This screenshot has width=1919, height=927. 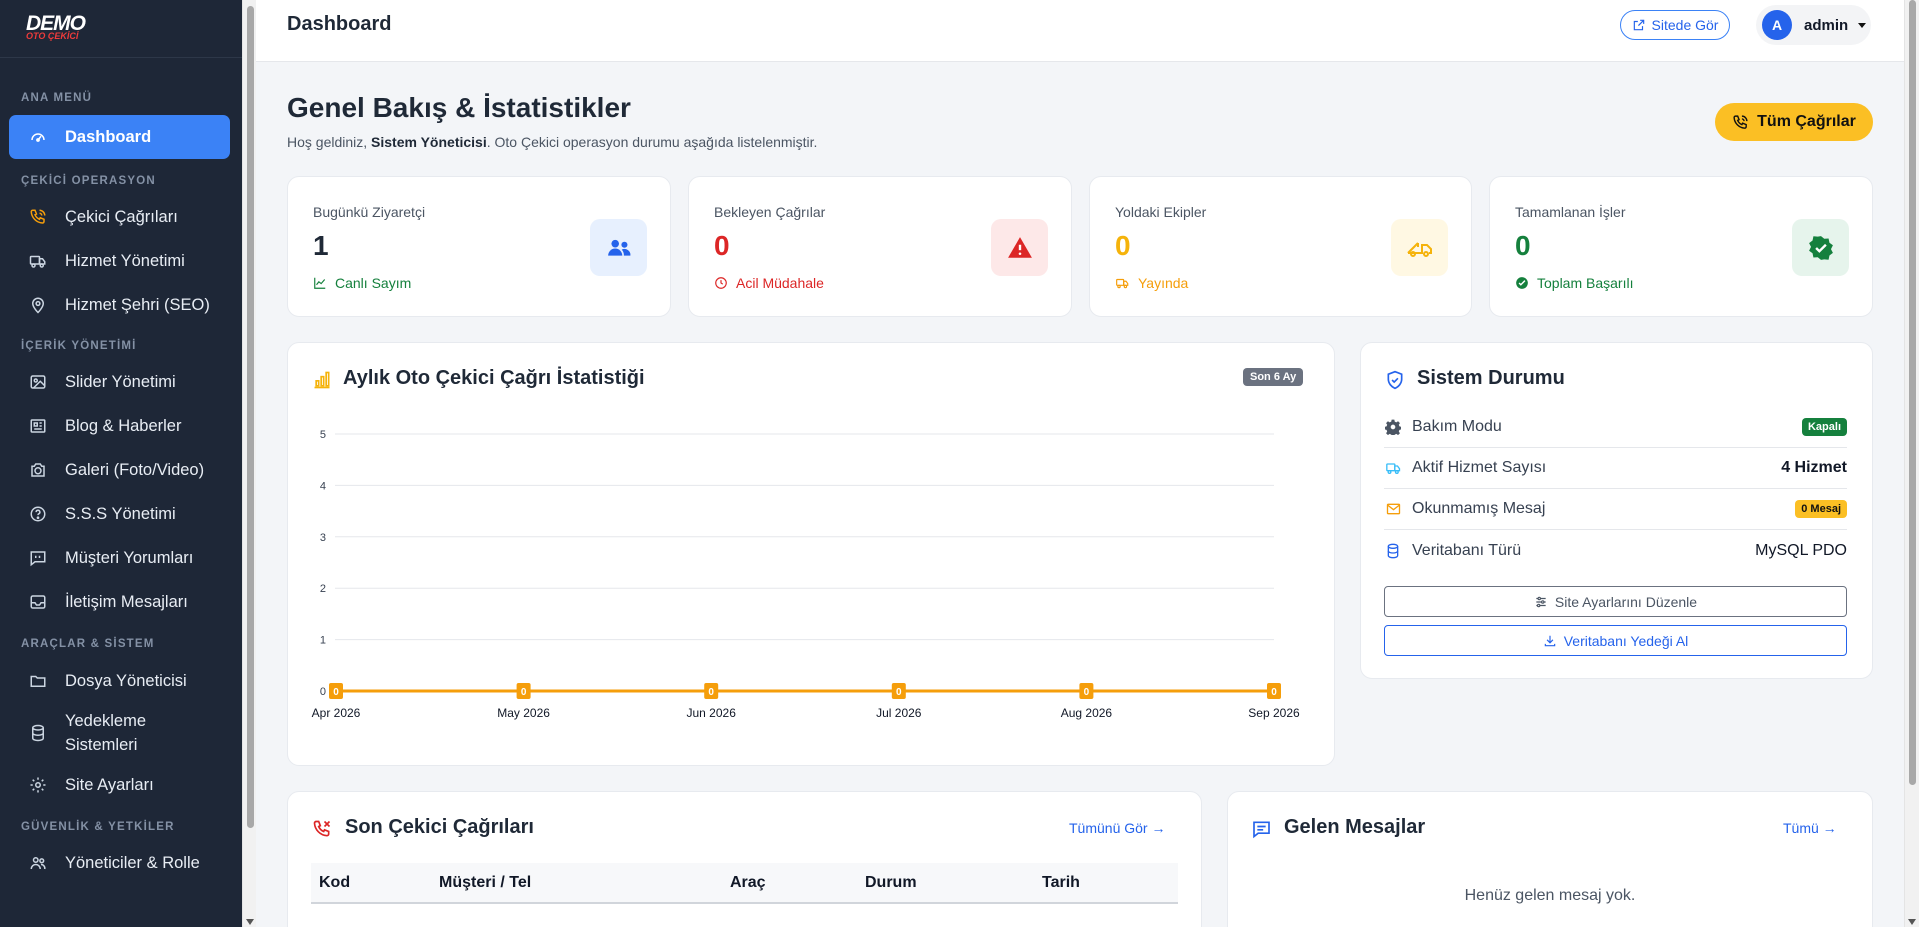 I want to click on stat-footer-text: Acil Müdahale, so click(x=780, y=283).